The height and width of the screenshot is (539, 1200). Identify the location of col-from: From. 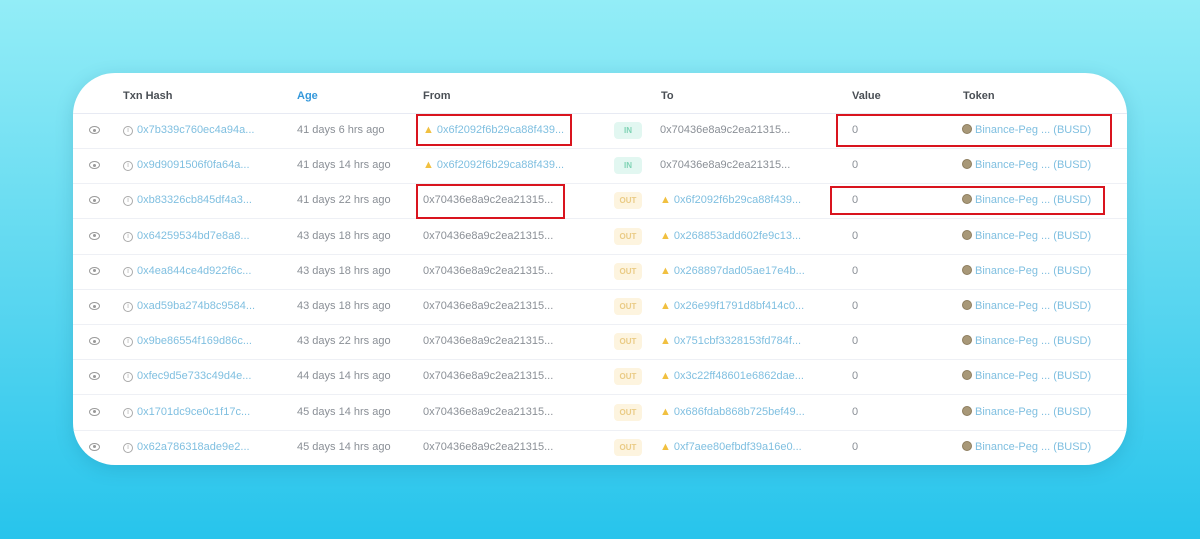
(437, 96).